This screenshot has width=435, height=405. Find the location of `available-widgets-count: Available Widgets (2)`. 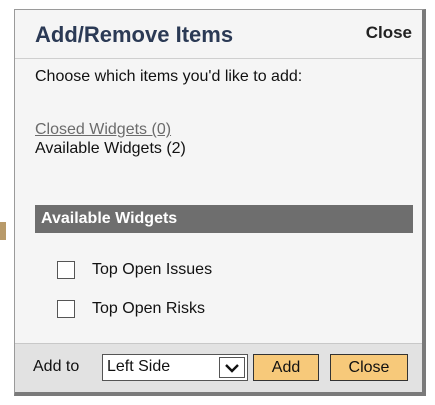

available-widgets-count: Available Widgets (2) is located at coordinates (110, 148).